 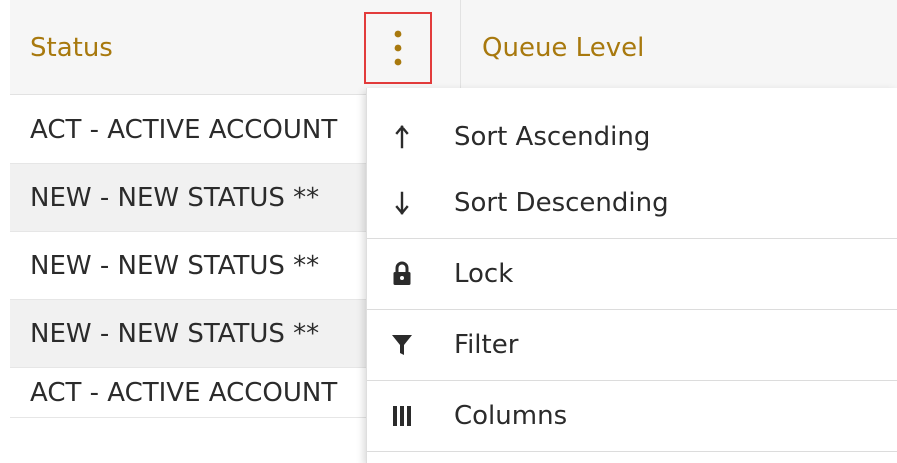 I want to click on filter-label: Filter, so click(x=486, y=345).